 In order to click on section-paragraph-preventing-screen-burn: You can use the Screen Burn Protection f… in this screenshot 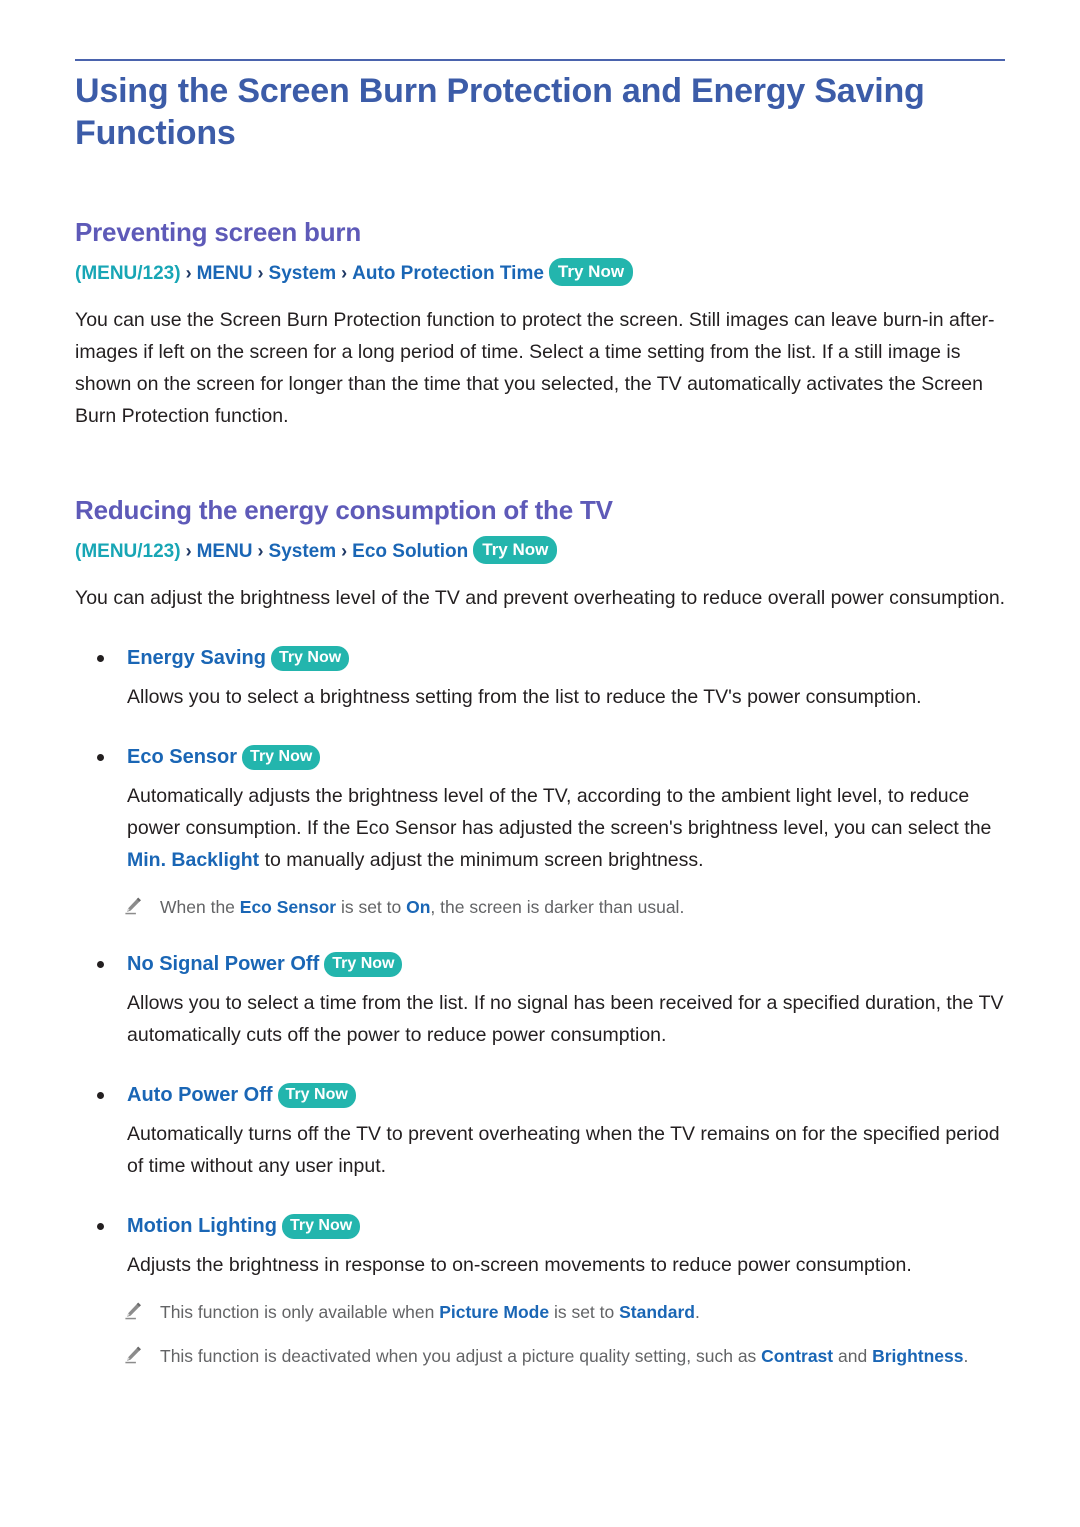, I will do `click(535, 368)`.